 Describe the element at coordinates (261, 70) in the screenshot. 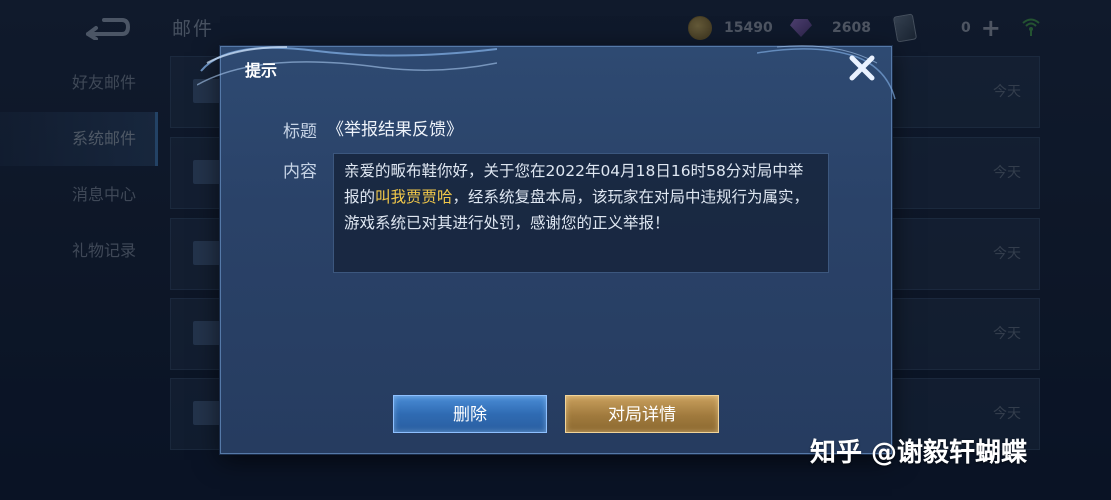

I see `dialog-title: 提示` at that location.